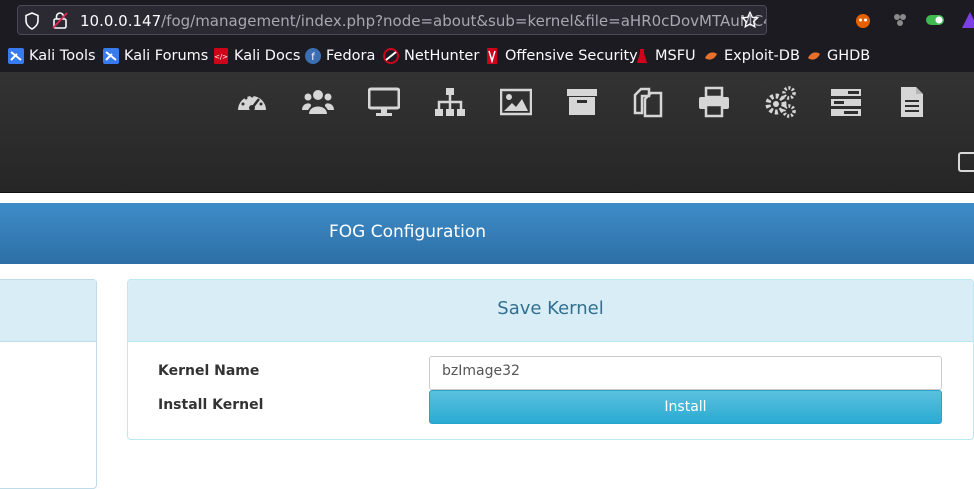  I want to click on section-title-bar: FOG Configuration, so click(487, 233).